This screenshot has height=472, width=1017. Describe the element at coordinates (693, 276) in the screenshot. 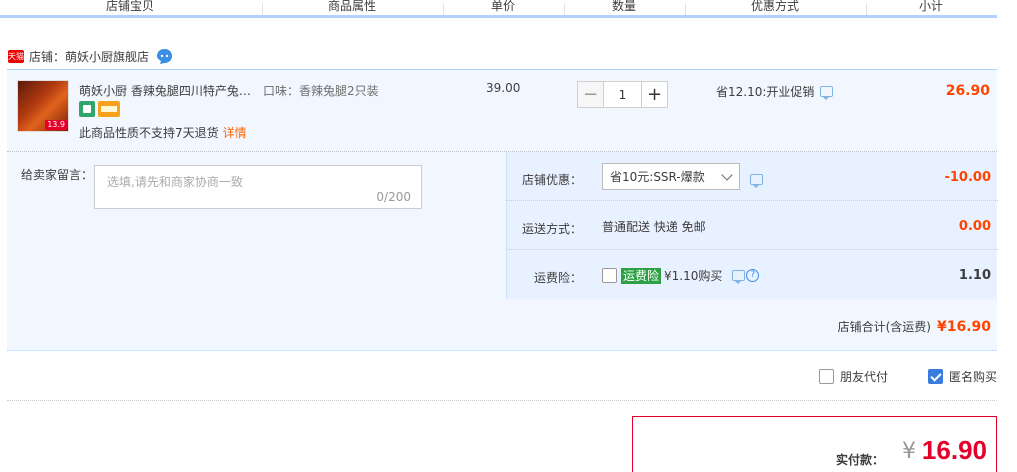

I see `insurance-price: ¥1.10购买` at that location.